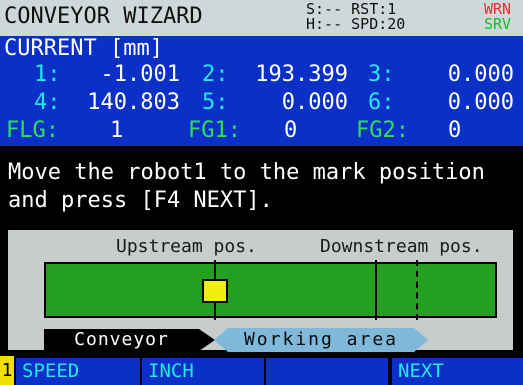 Image resolution: width=523 pixels, height=385 pixels. What do you see at coordinates (401, 246) in the screenshot?
I see `downstream-label: Downstream pos.` at bounding box center [401, 246].